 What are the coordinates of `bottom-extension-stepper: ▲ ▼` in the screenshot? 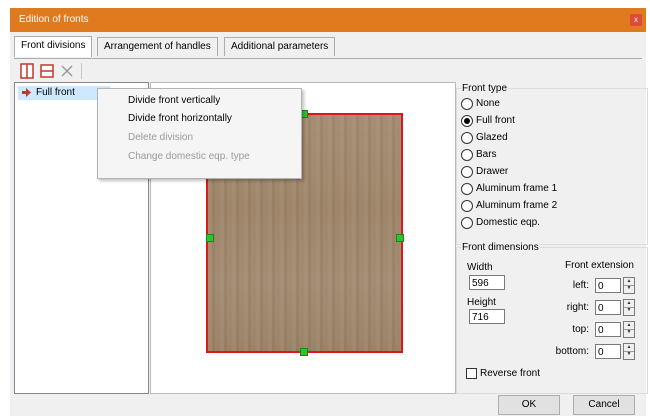 It's located at (629, 351).